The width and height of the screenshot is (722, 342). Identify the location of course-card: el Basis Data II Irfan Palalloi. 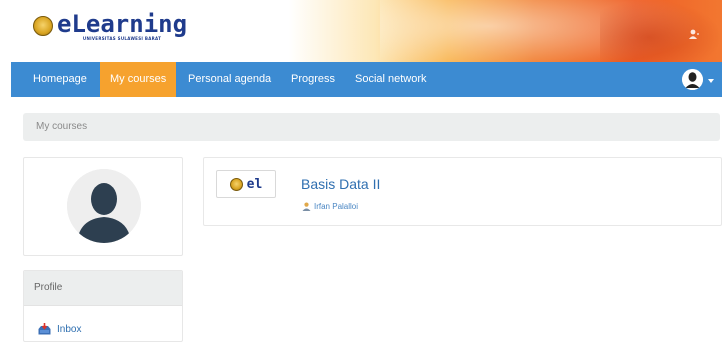
(462, 191).